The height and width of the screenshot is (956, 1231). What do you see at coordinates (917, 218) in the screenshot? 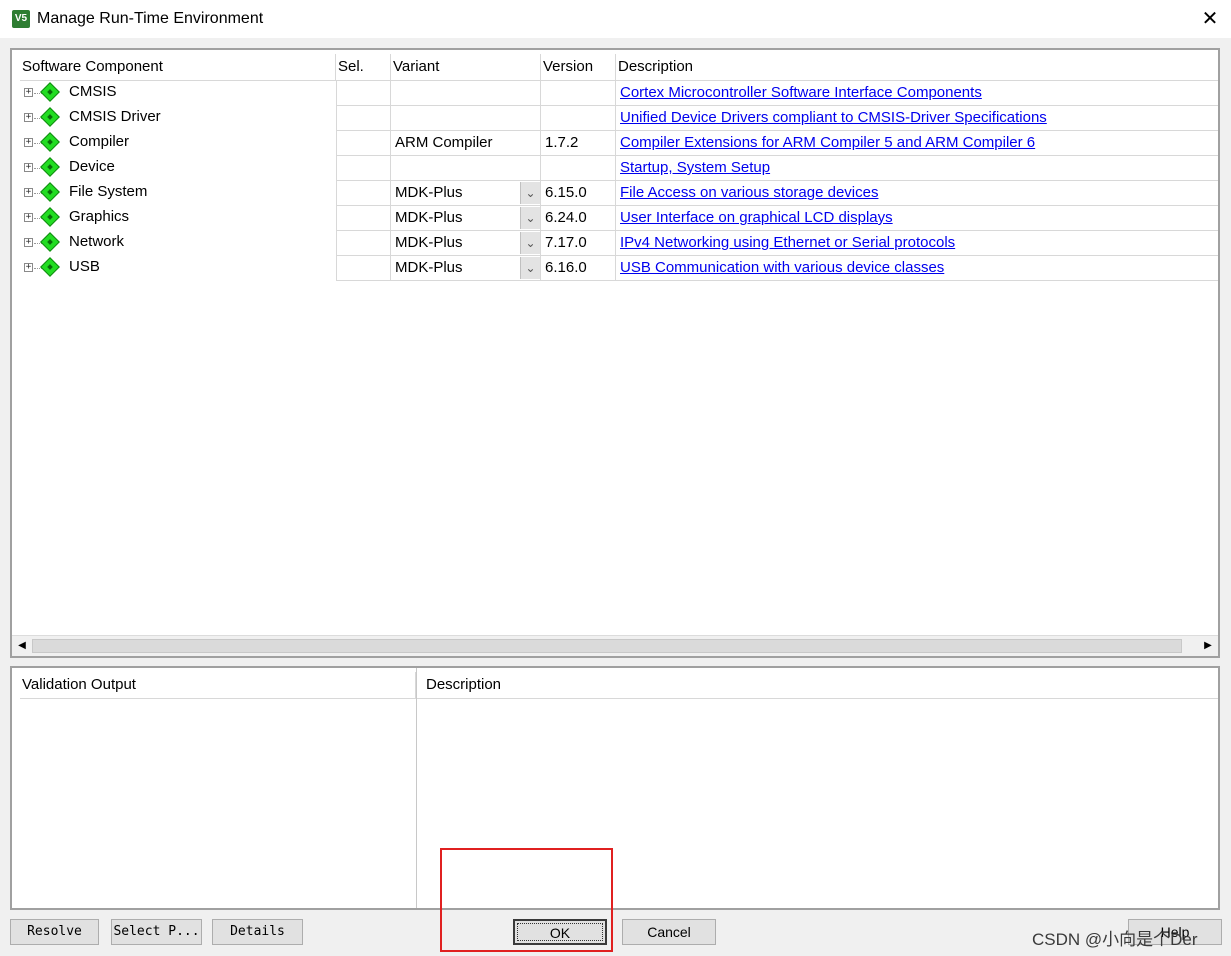
I see `description-cell: User Interface on graphical LCD displays` at bounding box center [917, 218].